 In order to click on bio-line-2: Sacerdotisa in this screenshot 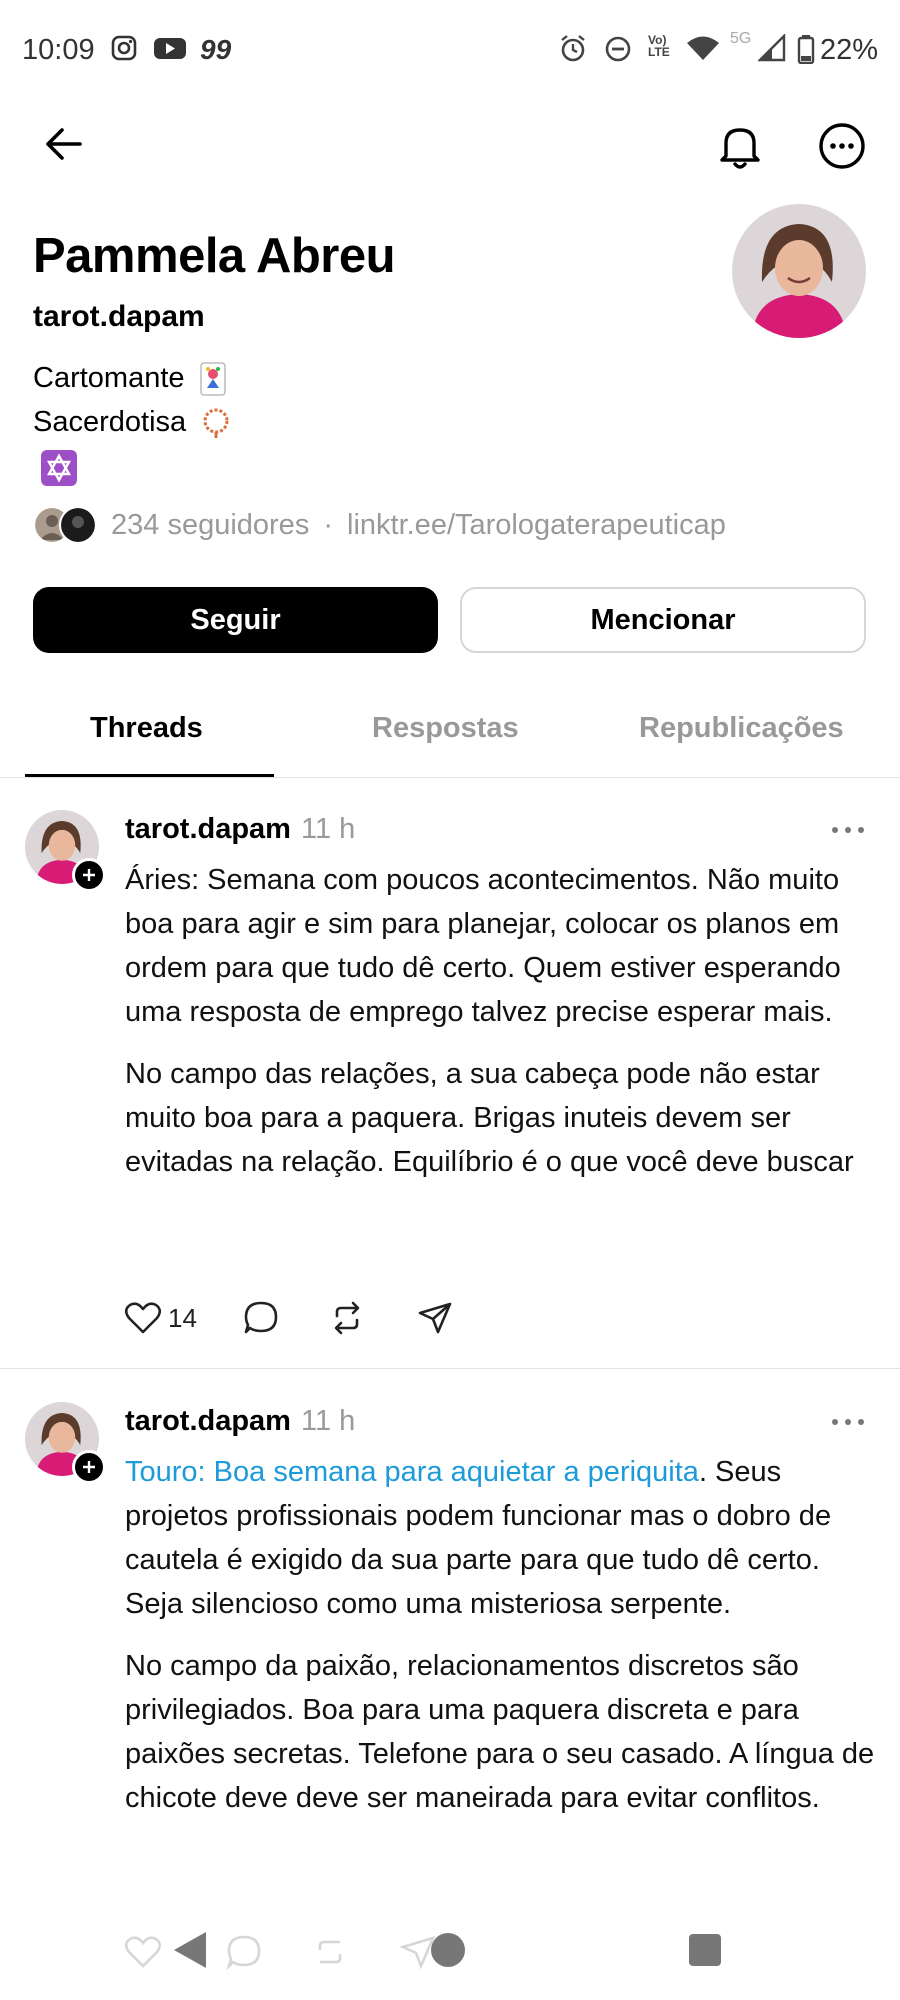, I will do `click(132, 422)`.